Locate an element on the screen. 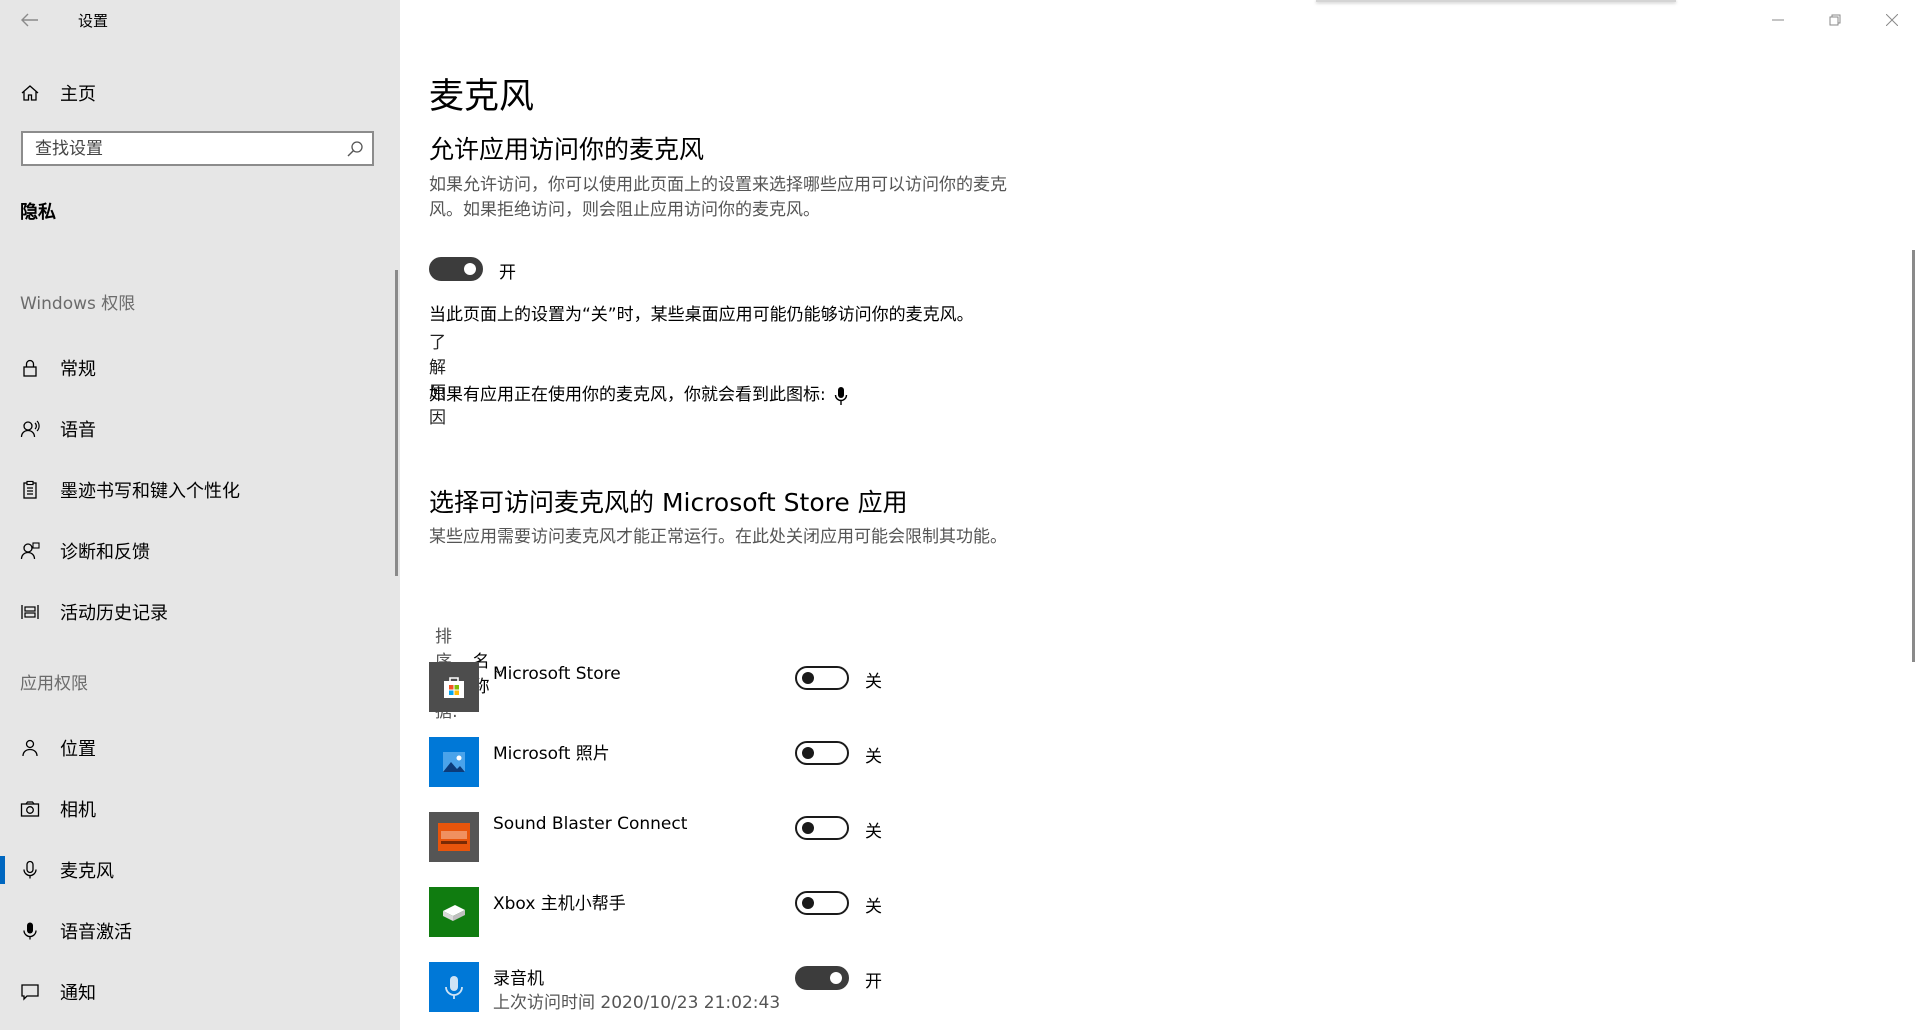 This screenshot has height=1030, width=1920. app-name: Microsoft 照片 is located at coordinates (551, 754).